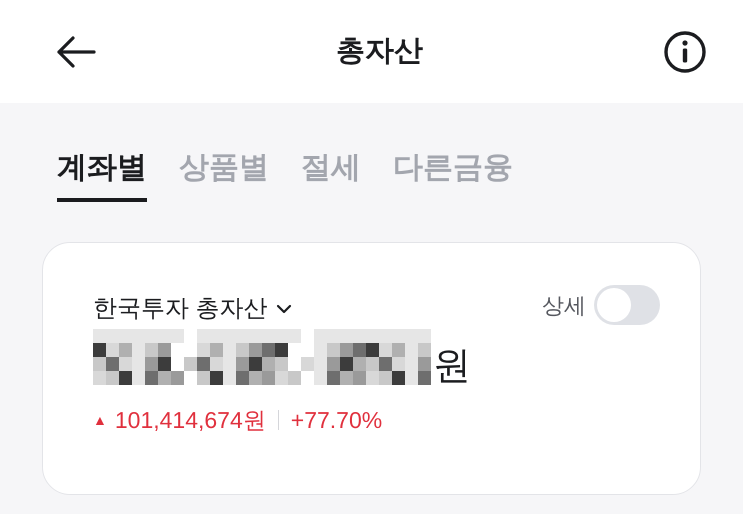 The height and width of the screenshot is (514, 743). I want to click on detail-toggle, so click(627, 305).